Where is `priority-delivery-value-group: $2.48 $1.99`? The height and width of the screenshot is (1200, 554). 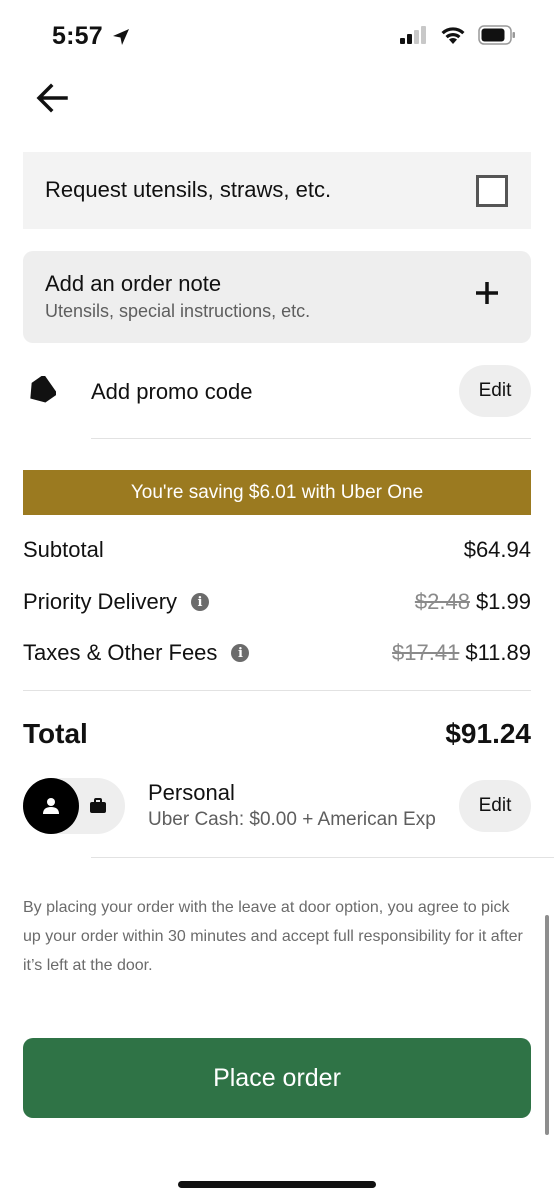
priority-delivery-value-group: $2.48 $1.99 is located at coordinates (473, 602).